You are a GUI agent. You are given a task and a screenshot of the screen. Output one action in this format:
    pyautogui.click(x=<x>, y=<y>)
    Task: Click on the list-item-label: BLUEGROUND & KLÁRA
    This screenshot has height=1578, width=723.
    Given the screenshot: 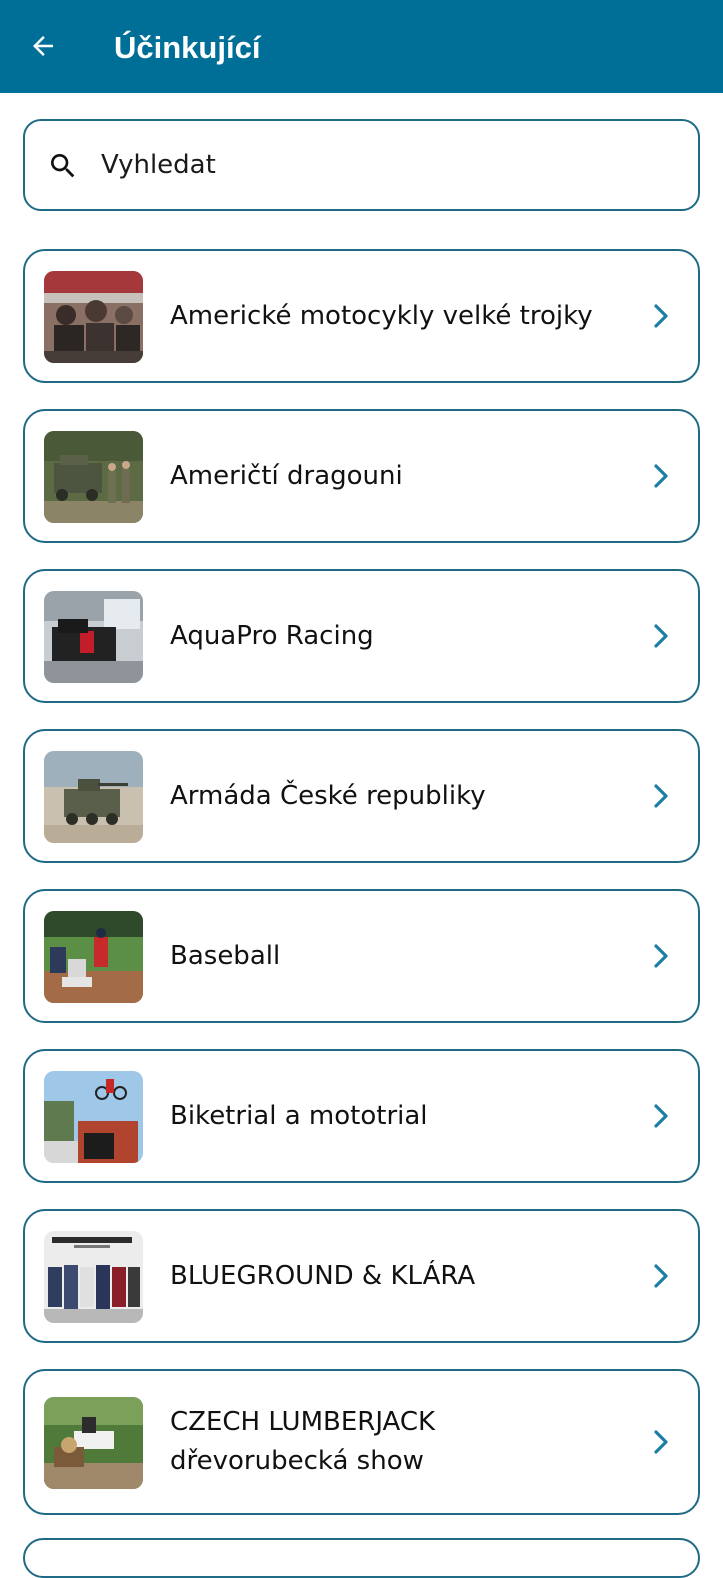 What is the action you would take?
    pyautogui.click(x=323, y=1275)
    